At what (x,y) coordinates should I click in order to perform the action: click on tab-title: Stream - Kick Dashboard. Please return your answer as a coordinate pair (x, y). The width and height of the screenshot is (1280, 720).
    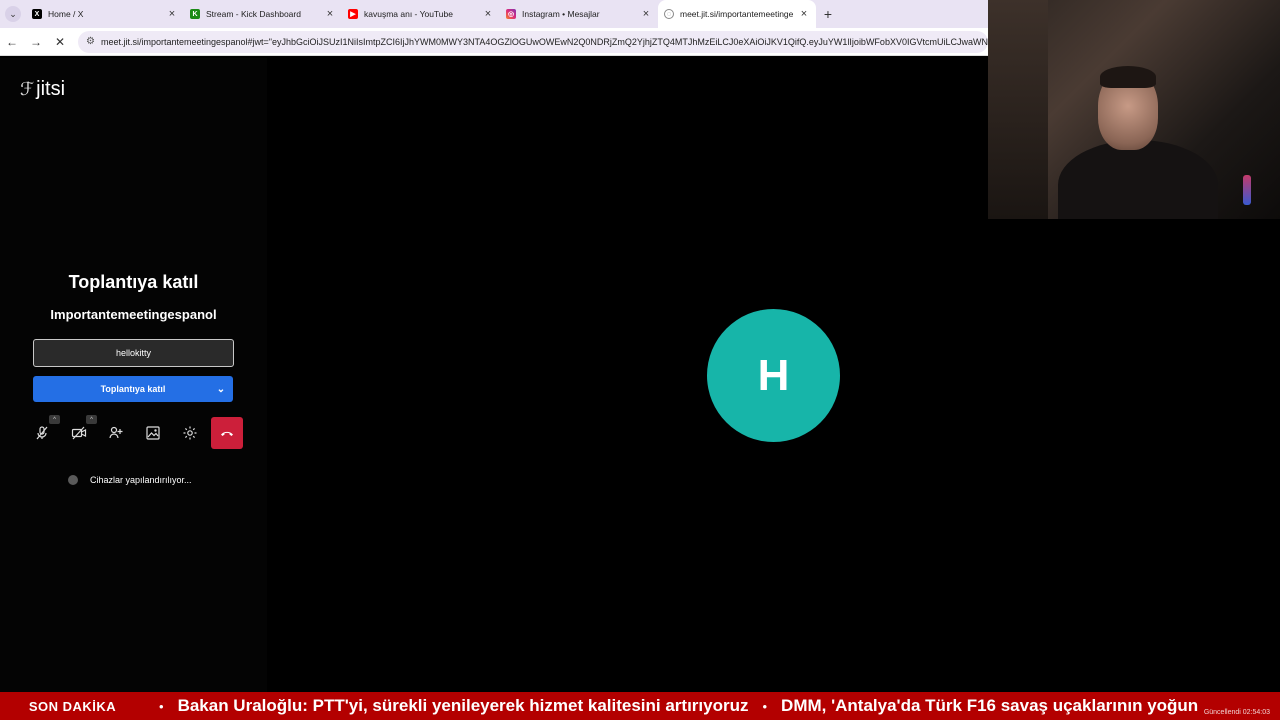
    Looking at the image, I should click on (253, 14).